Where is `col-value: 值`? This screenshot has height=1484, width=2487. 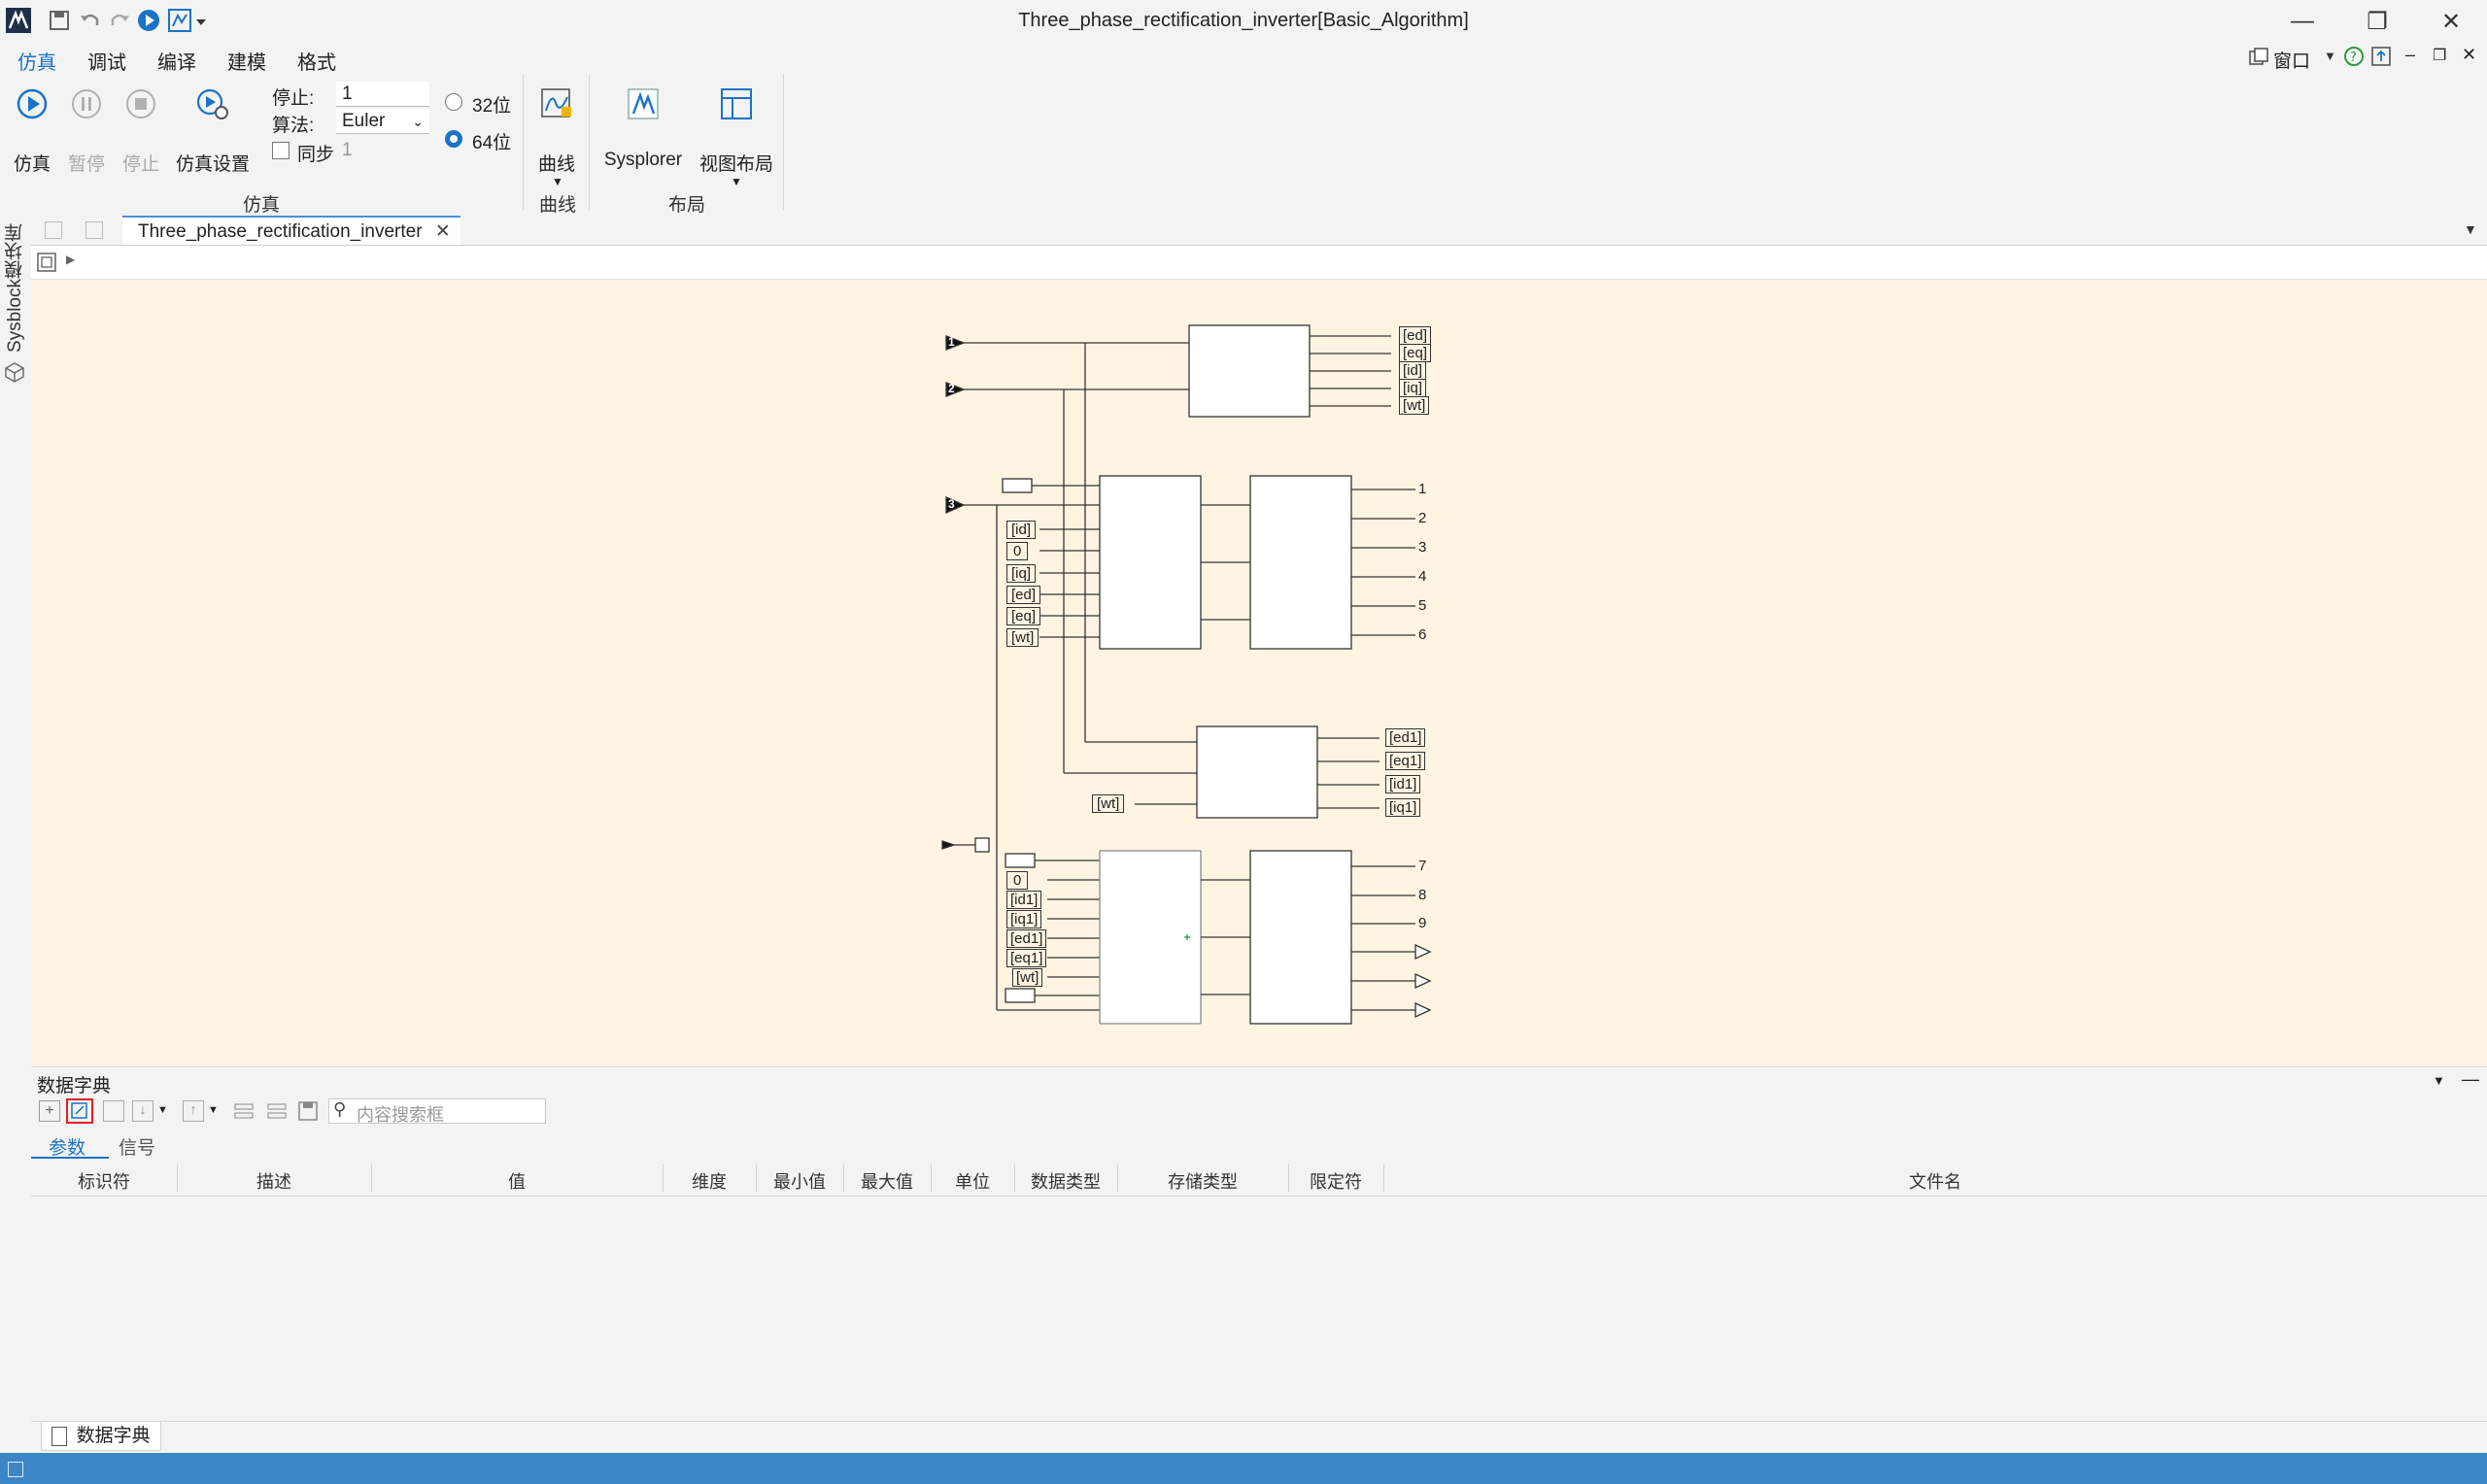
col-value: 值 is located at coordinates (517, 1181).